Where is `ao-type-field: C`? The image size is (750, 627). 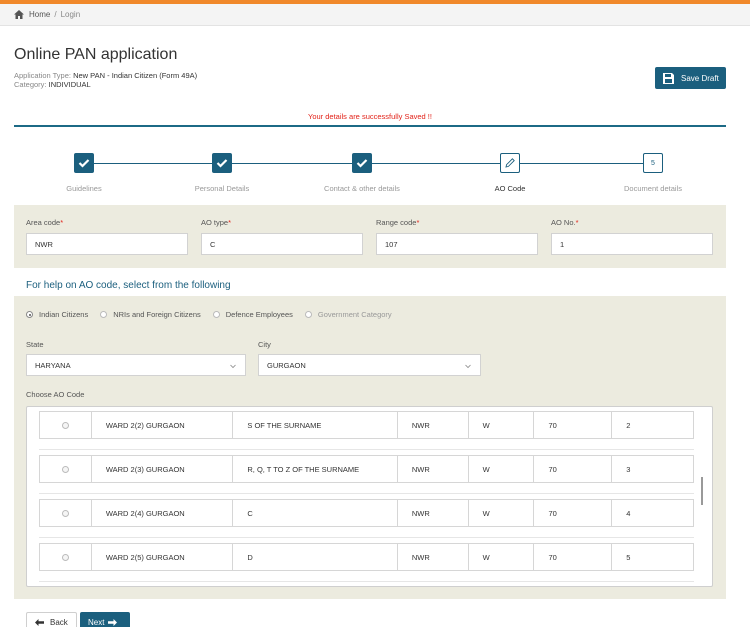 ao-type-field: C is located at coordinates (282, 244).